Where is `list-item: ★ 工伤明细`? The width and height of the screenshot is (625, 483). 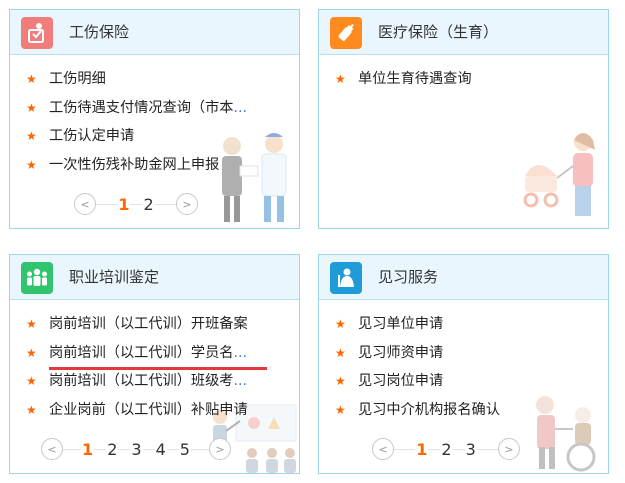
list-item: ★ 工伤明细 is located at coordinates (154, 79).